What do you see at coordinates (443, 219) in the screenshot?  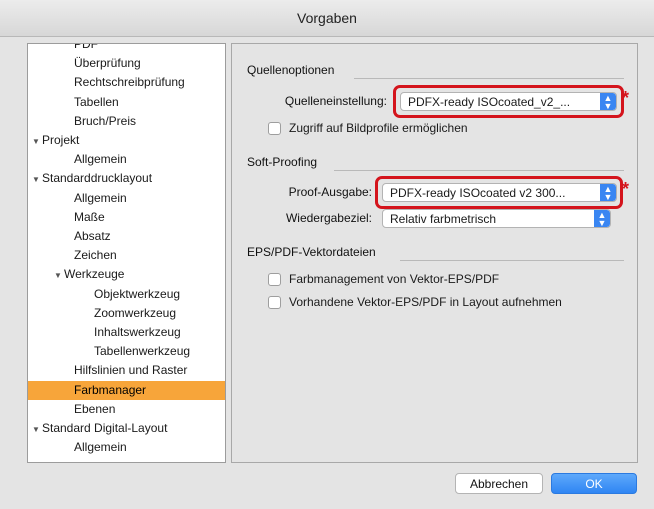 I see `wiedergabeziel-value: Relativ farbmetrisch` at bounding box center [443, 219].